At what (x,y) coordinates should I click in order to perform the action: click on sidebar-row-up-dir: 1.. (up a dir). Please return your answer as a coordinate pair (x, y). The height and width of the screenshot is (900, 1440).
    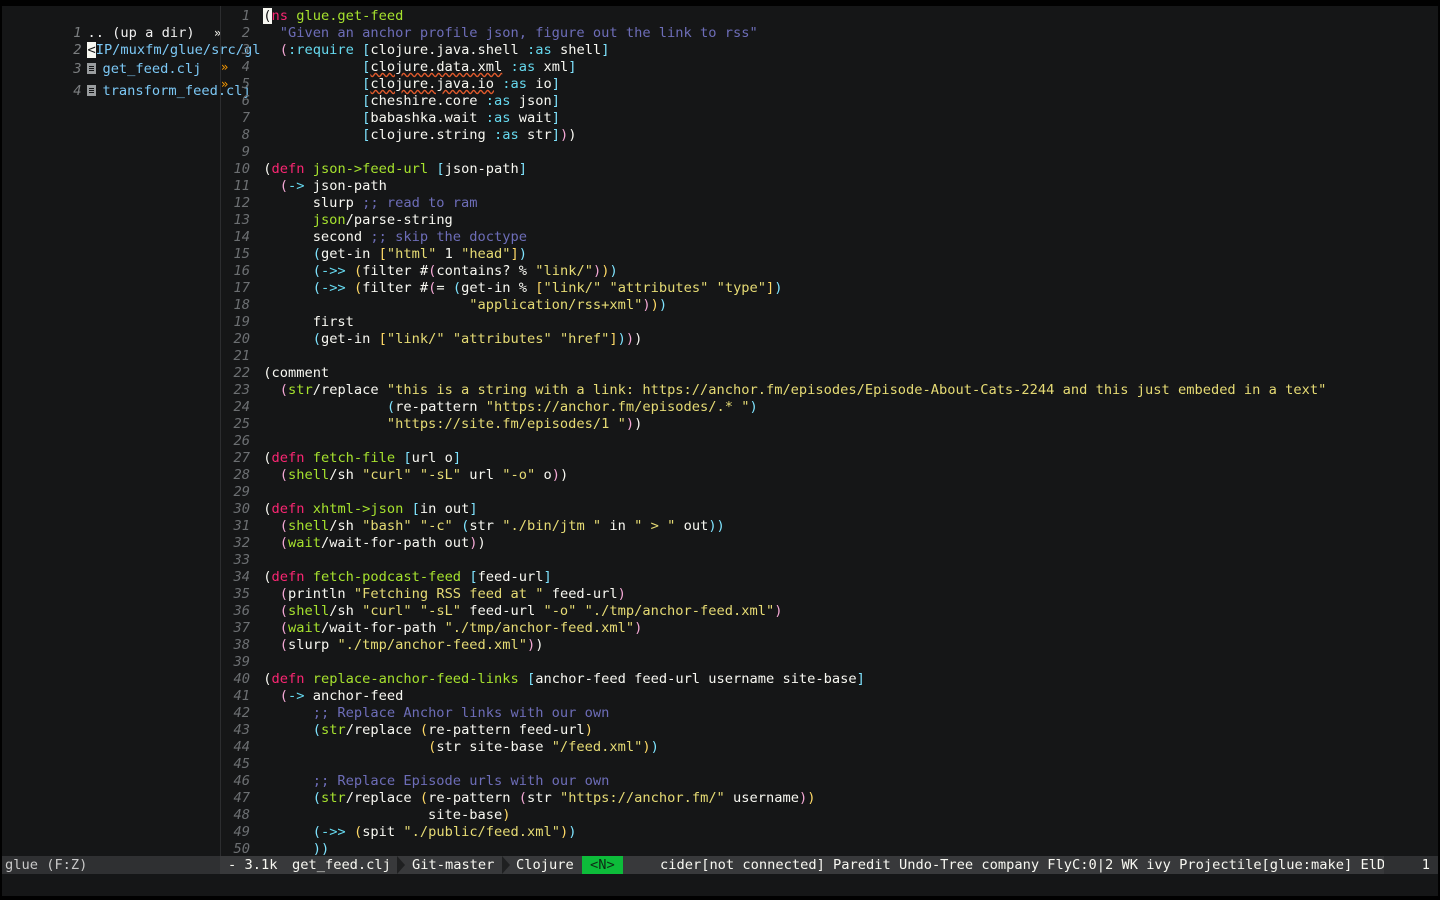
    Looking at the image, I should click on (98, 24).